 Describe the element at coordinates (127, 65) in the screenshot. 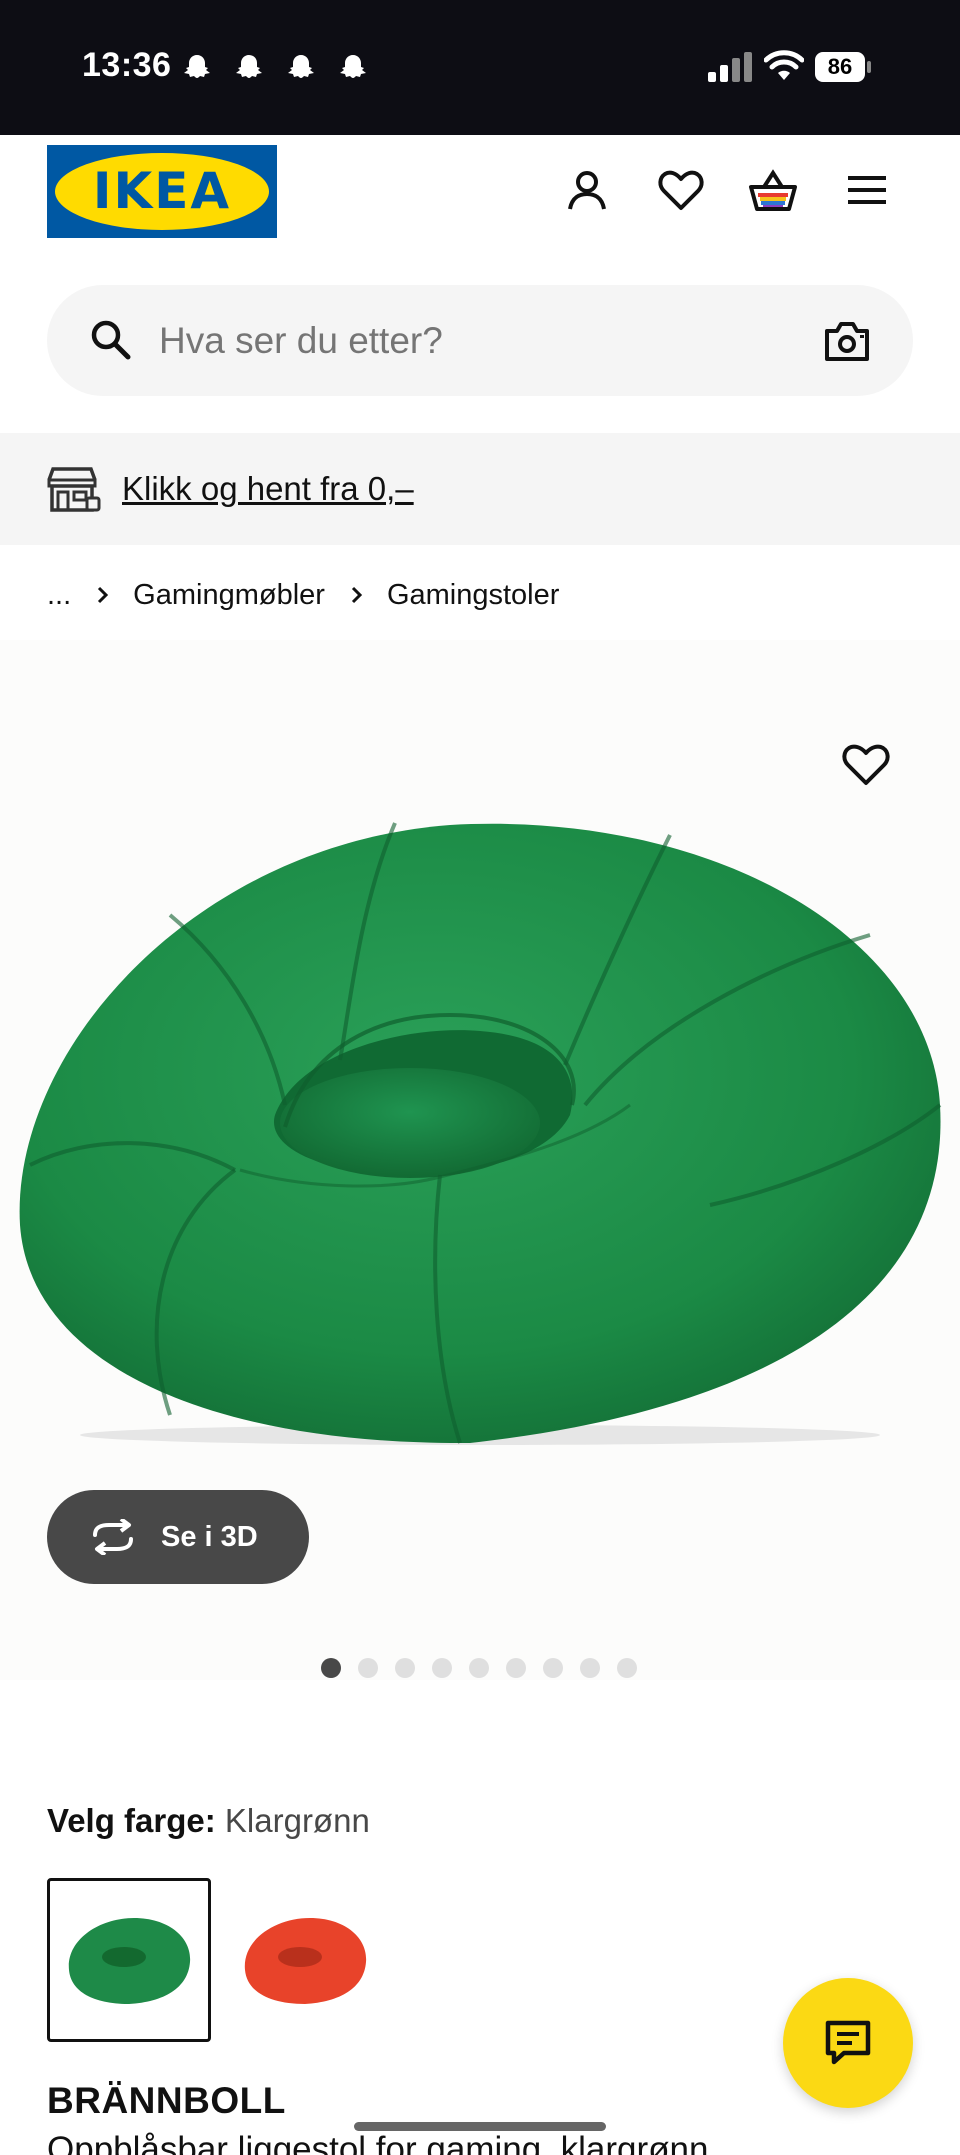

I see `status-time: 13:36` at that location.